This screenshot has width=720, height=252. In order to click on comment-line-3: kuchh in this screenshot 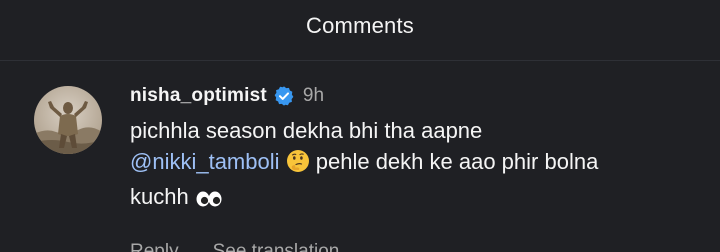, I will do `click(410, 198)`.